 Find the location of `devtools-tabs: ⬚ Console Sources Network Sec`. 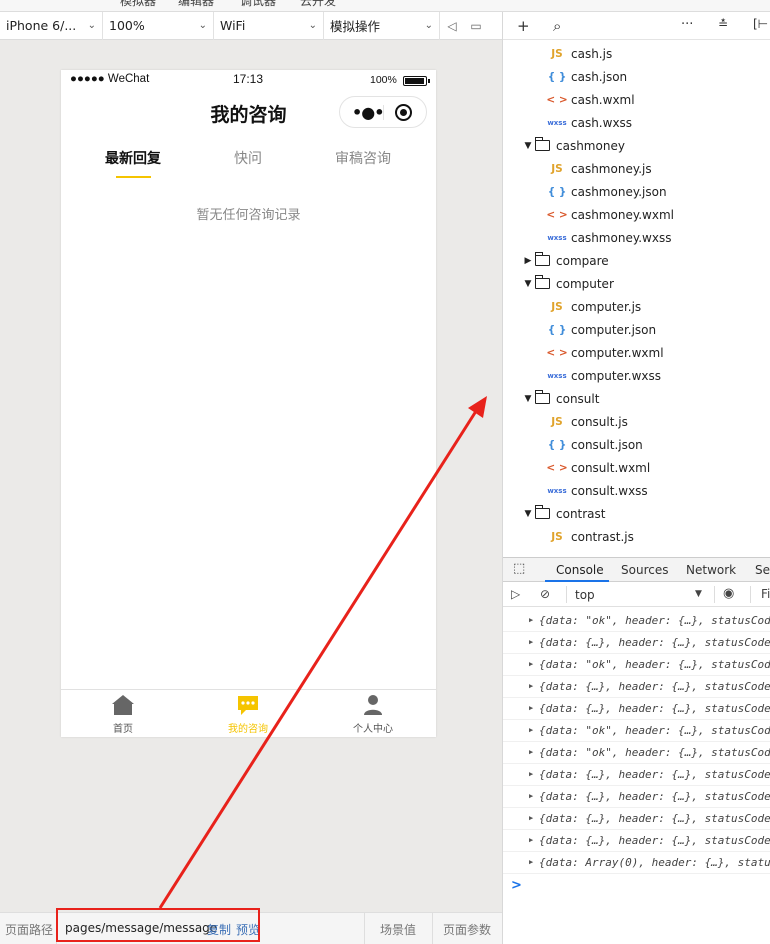

devtools-tabs: ⬚ Console Sources Network Sec is located at coordinates (636, 569).